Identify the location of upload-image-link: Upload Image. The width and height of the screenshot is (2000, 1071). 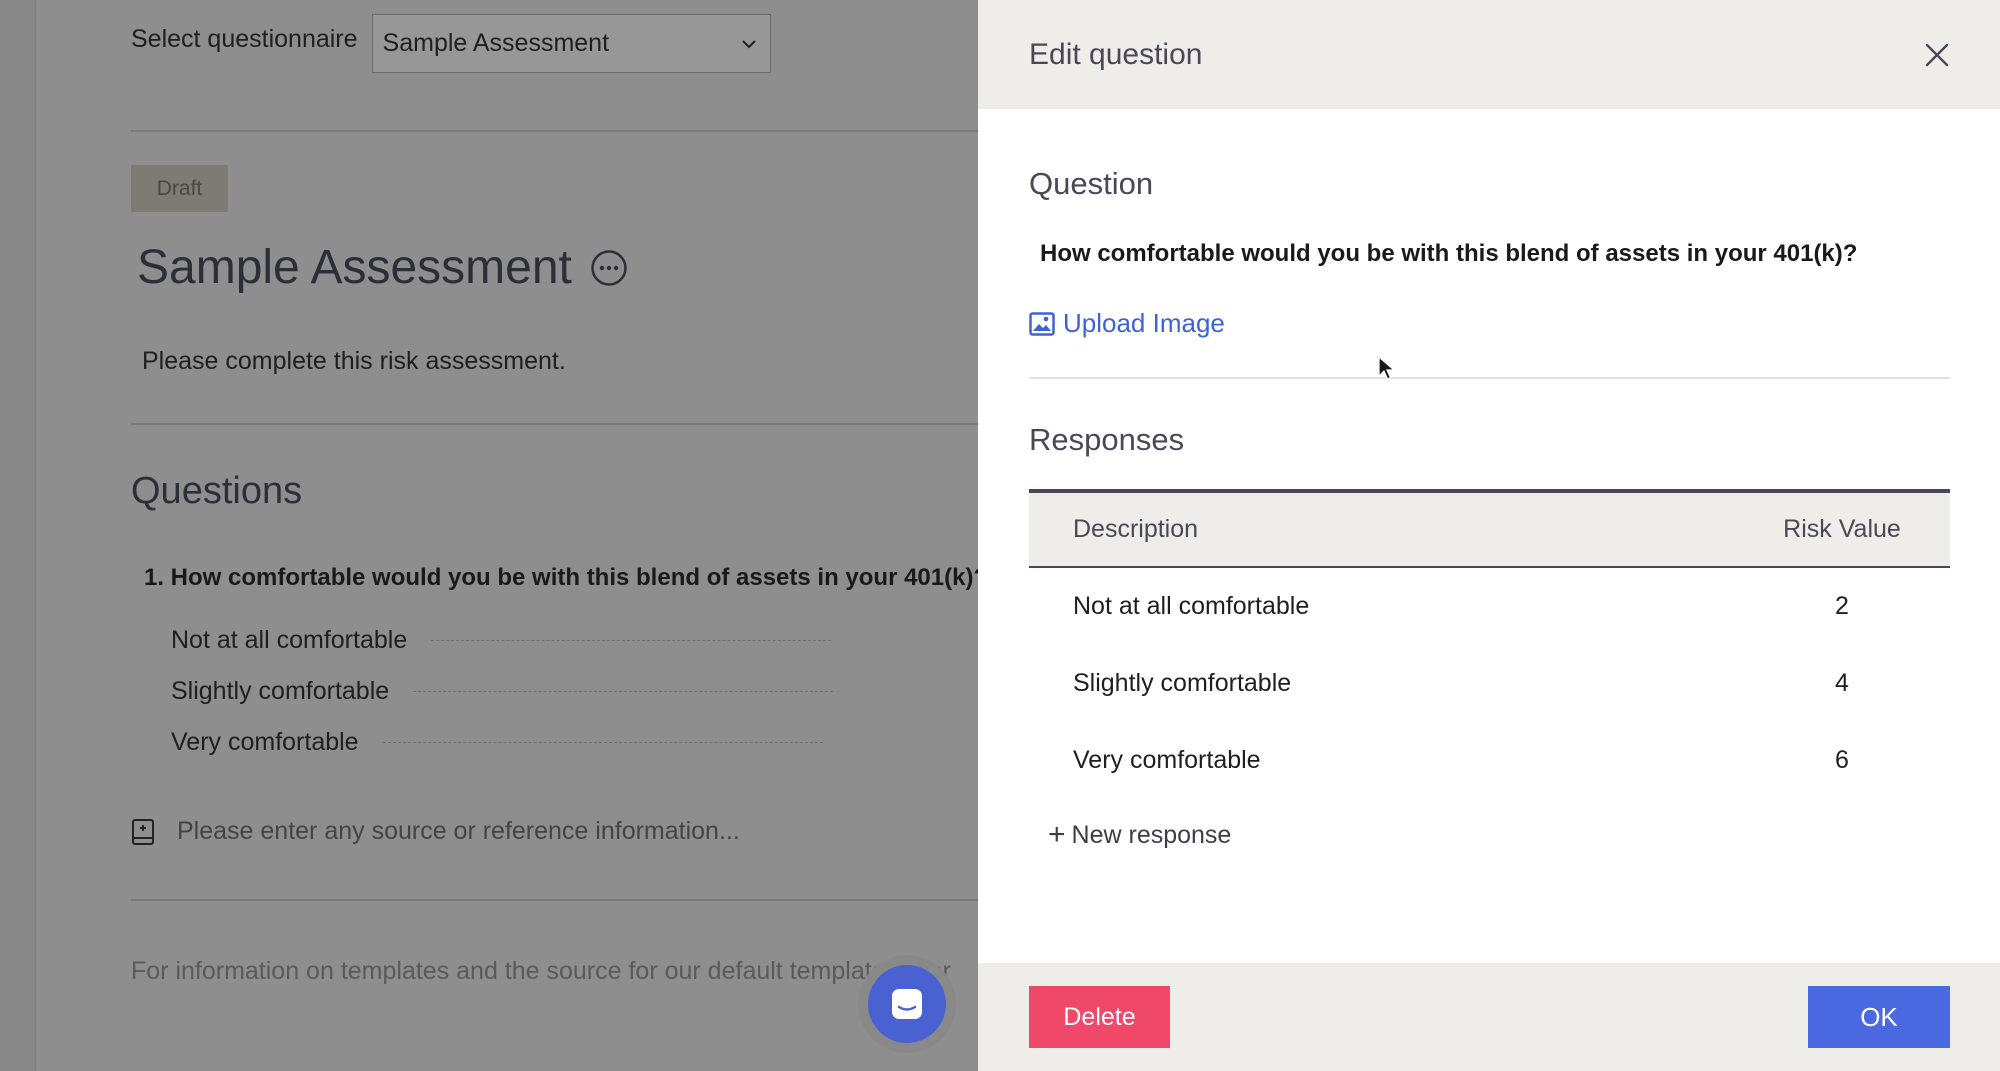
(1127, 323).